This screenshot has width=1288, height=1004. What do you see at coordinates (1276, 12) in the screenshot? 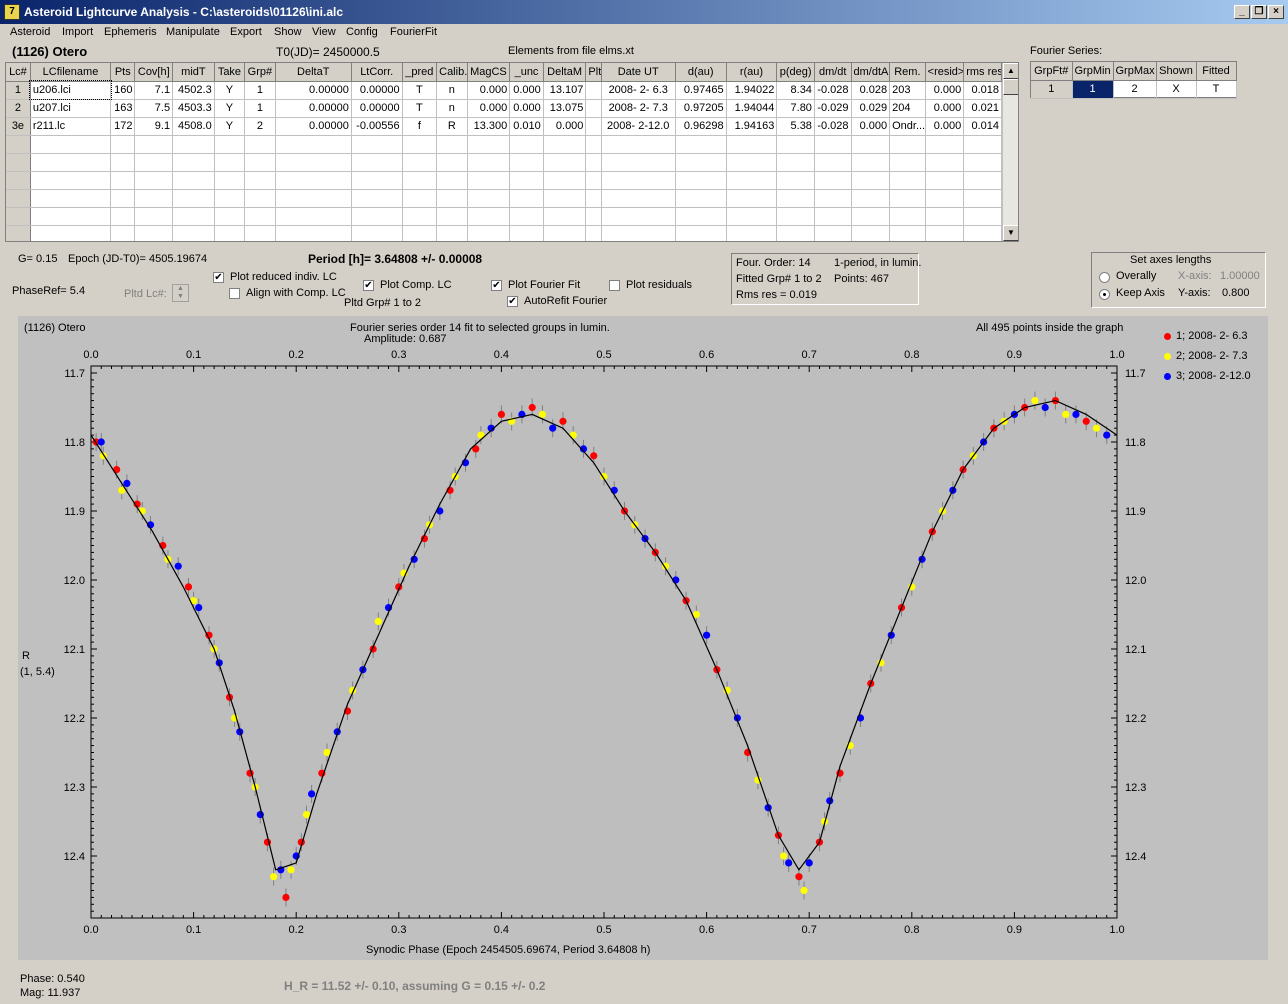
I see `close-button: ×` at bounding box center [1276, 12].